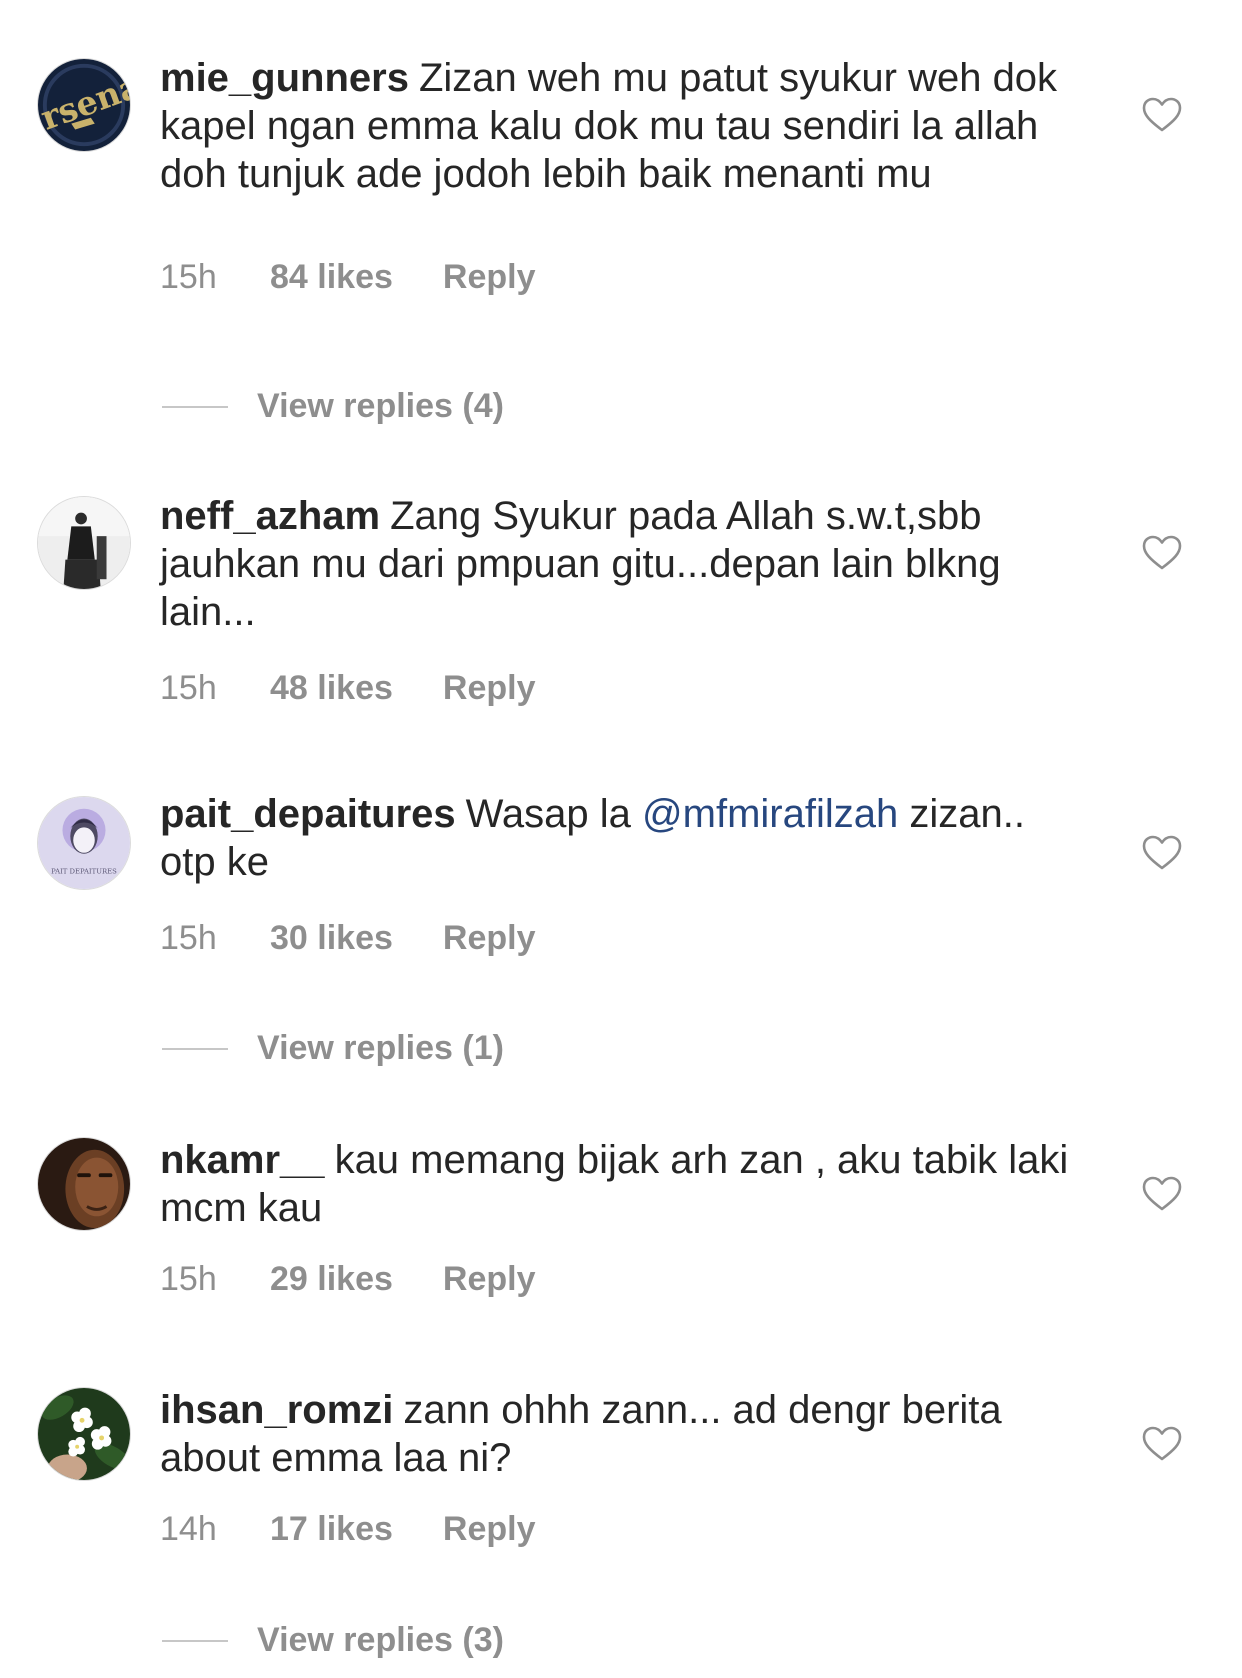 The image size is (1242, 1678). I want to click on comment-meta: 15h 30 likes Reply, so click(347, 938).